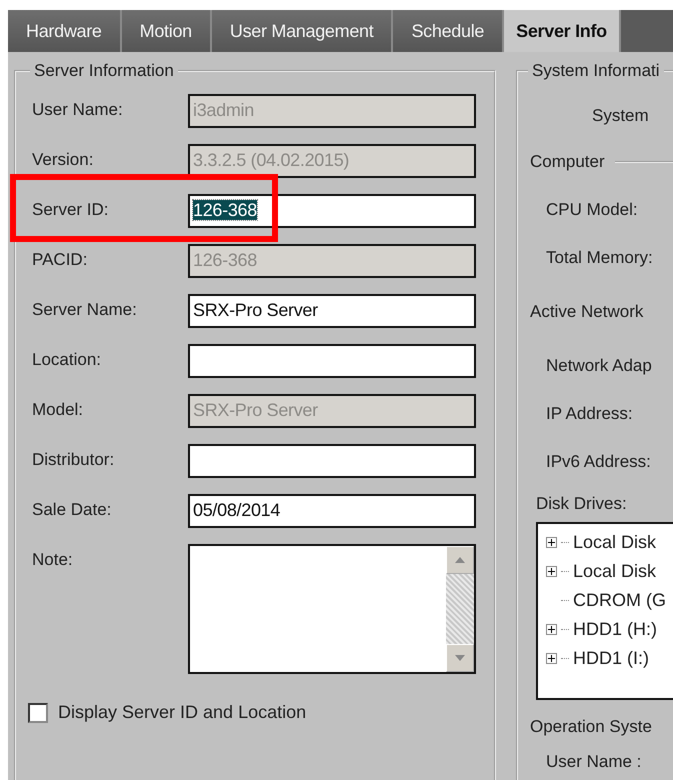 The width and height of the screenshot is (673, 780). What do you see at coordinates (598, 462) in the screenshot?
I see `info-label: IPv6 Address:` at bounding box center [598, 462].